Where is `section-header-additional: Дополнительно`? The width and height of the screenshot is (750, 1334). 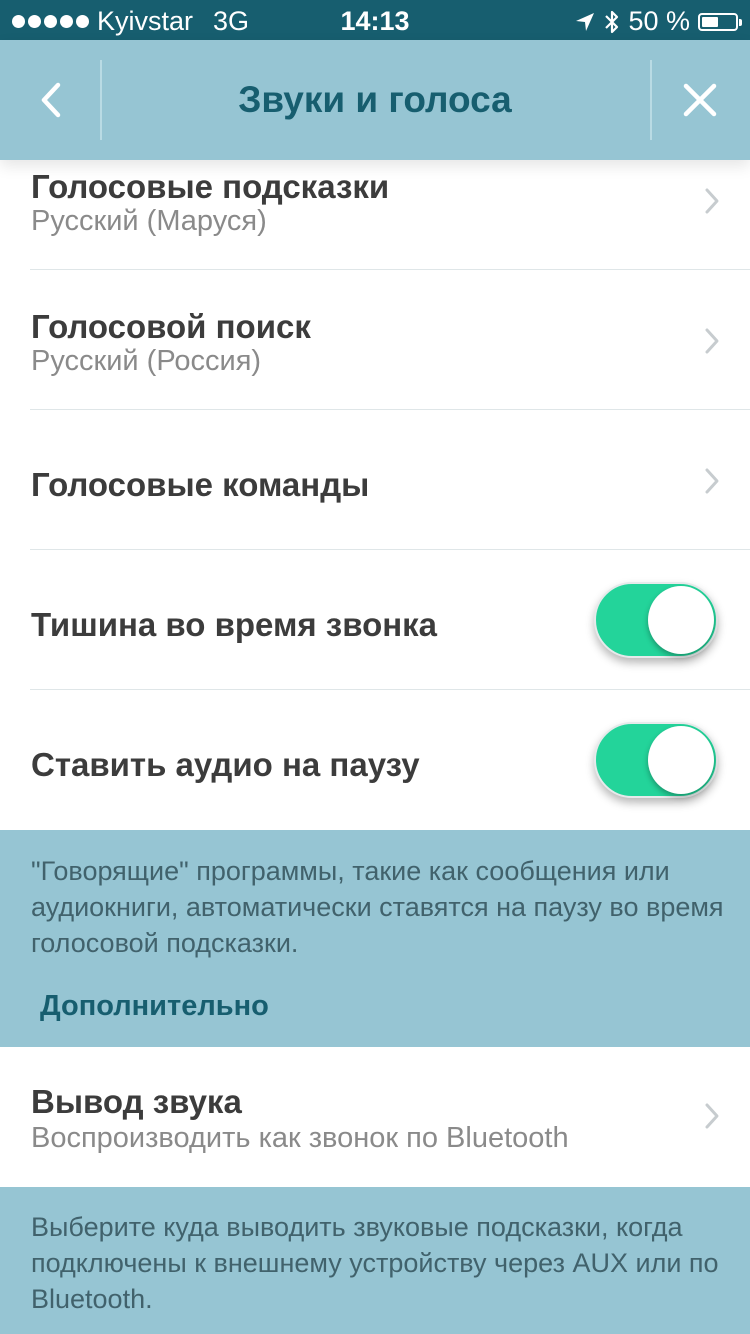
section-header-additional: Дополнительно is located at coordinates (154, 1006).